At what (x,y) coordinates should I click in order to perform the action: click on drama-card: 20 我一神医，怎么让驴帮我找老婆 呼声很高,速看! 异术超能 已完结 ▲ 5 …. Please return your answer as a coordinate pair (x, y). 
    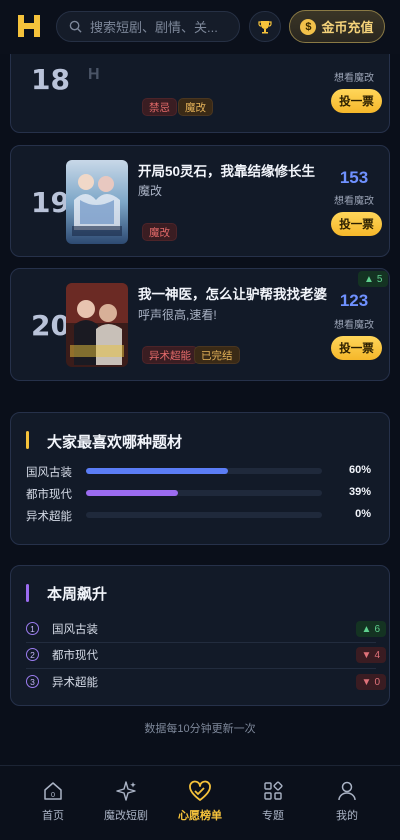
    Looking at the image, I should click on (200, 324).